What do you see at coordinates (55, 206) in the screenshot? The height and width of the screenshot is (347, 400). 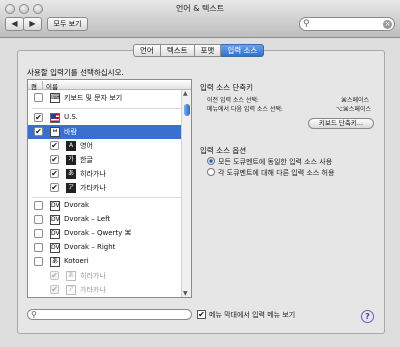 I see `dvorak-icon: DV` at bounding box center [55, 206].